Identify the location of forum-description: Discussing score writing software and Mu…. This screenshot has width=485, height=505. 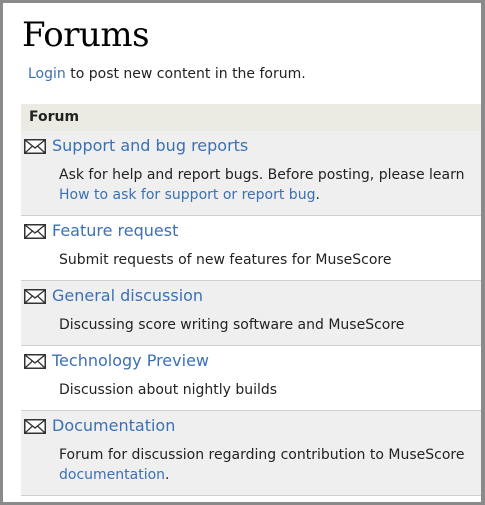
(232, 325).